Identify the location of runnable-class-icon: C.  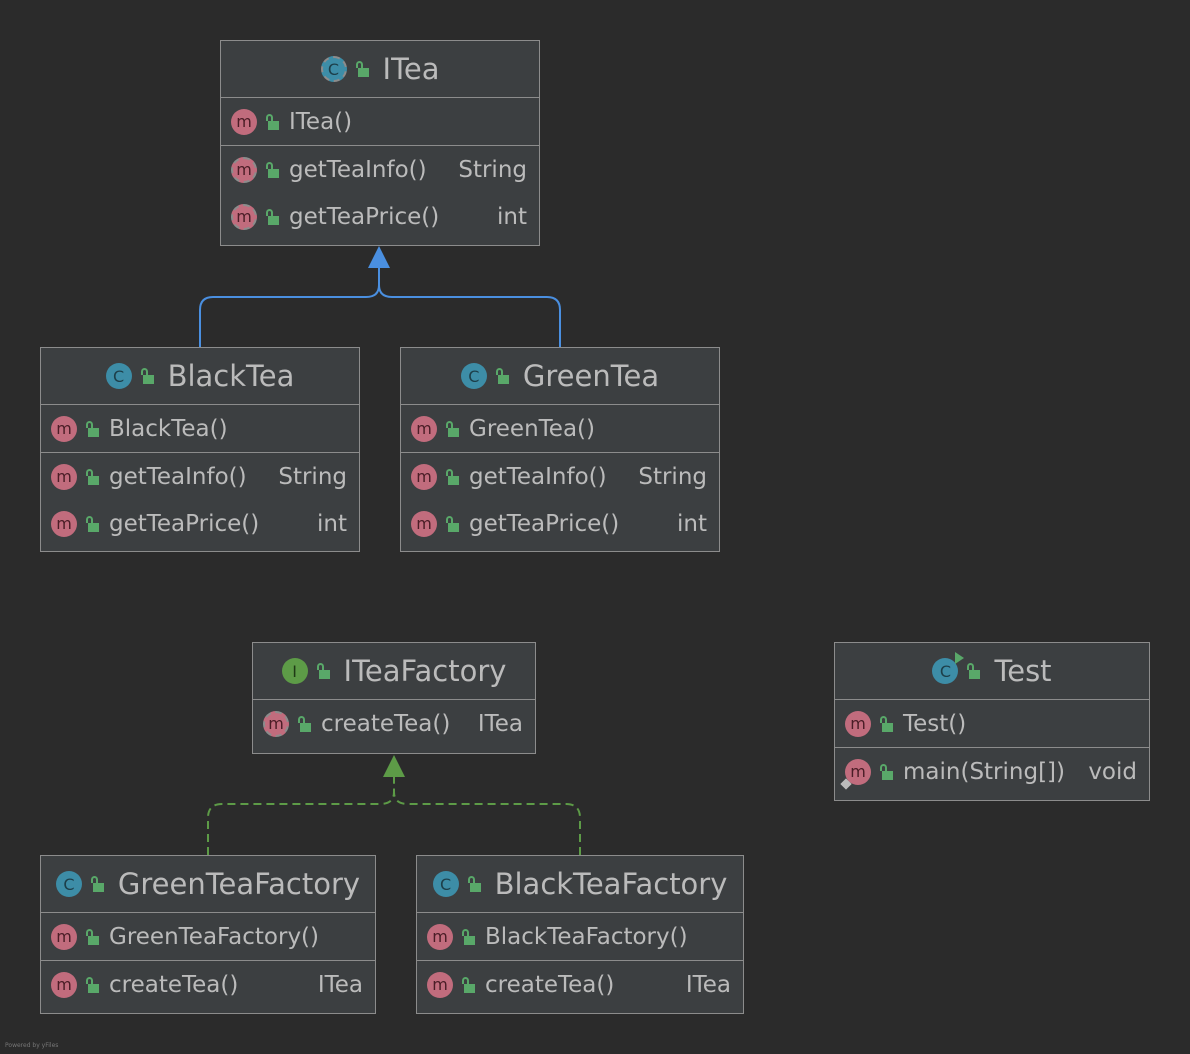
(948, 668).